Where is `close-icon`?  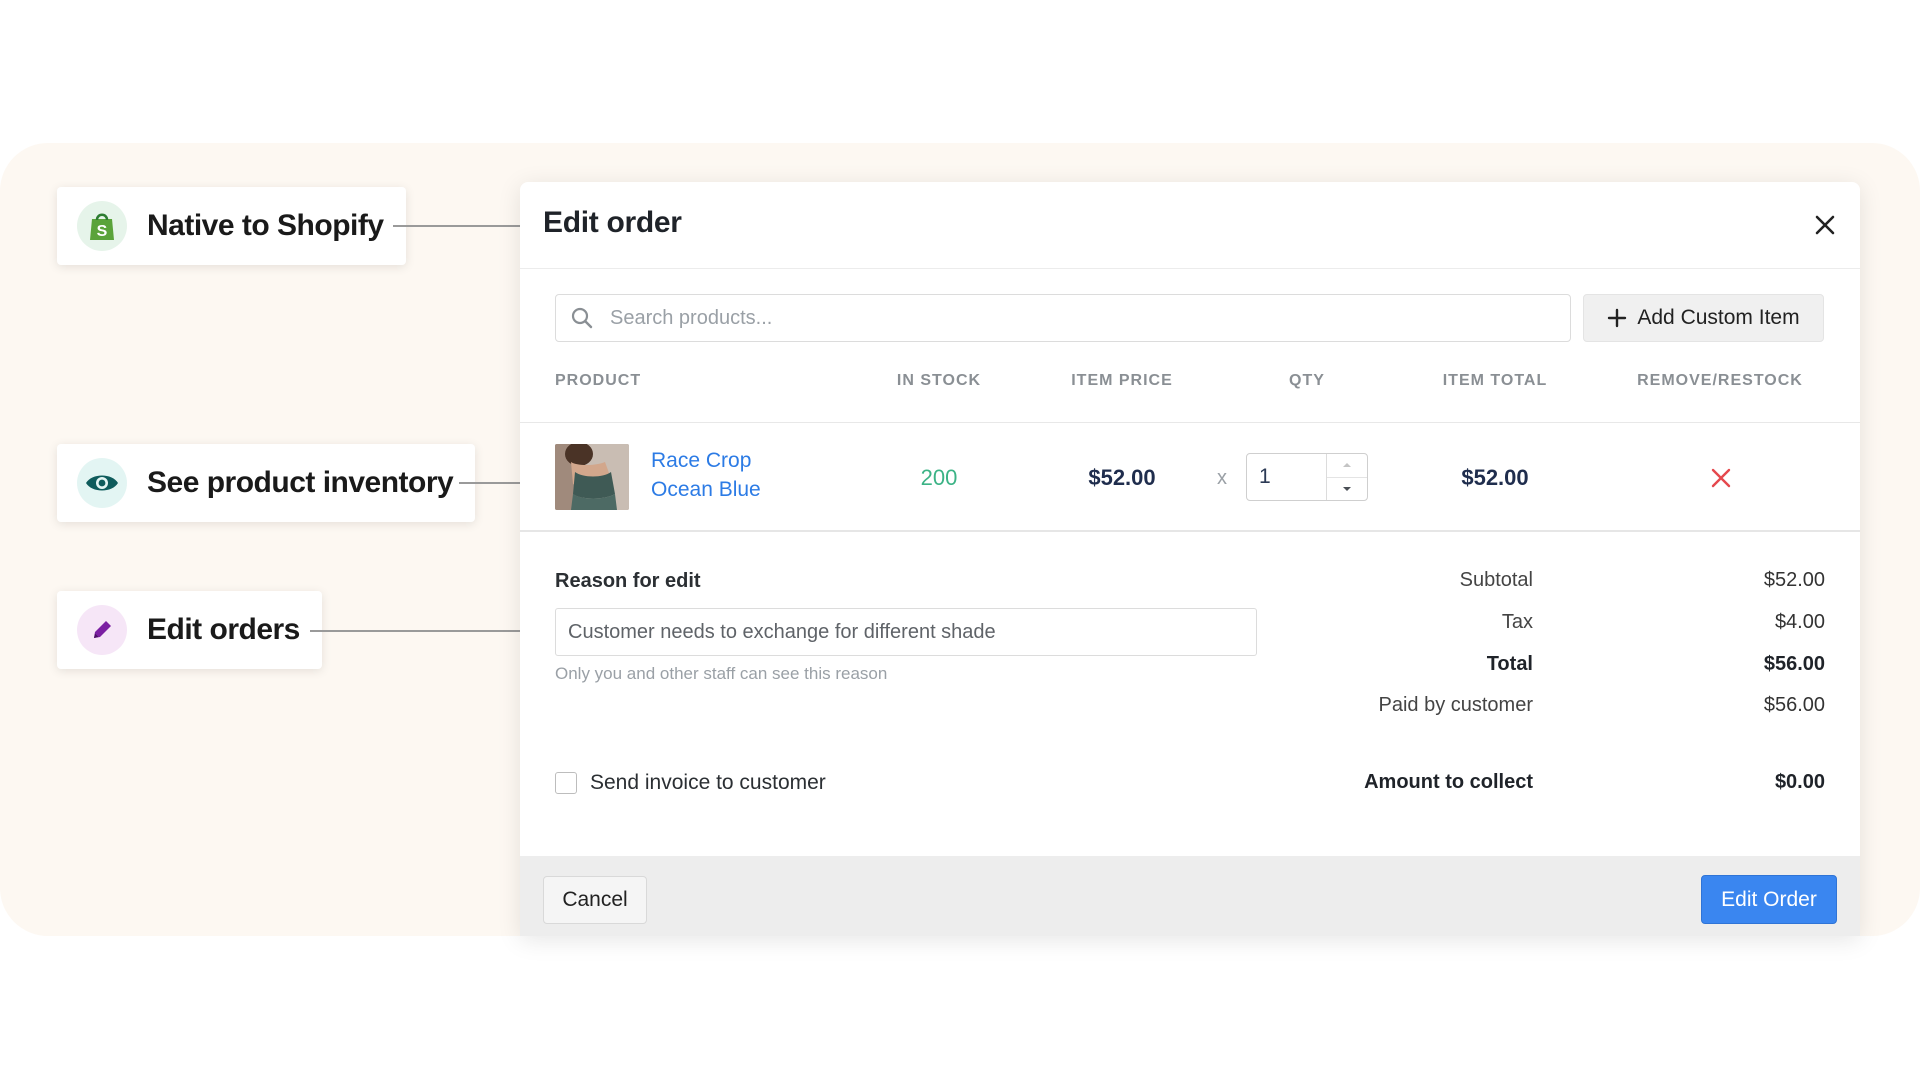
close-icon is located at coordinates (1825, 225).